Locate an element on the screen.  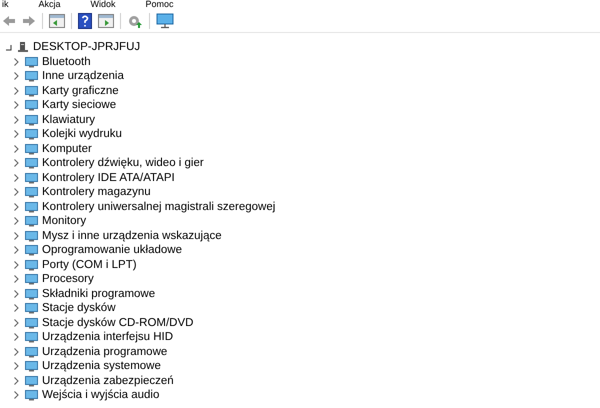
tree-item-label: Stacje dysków is located at coordinates (79, 308).